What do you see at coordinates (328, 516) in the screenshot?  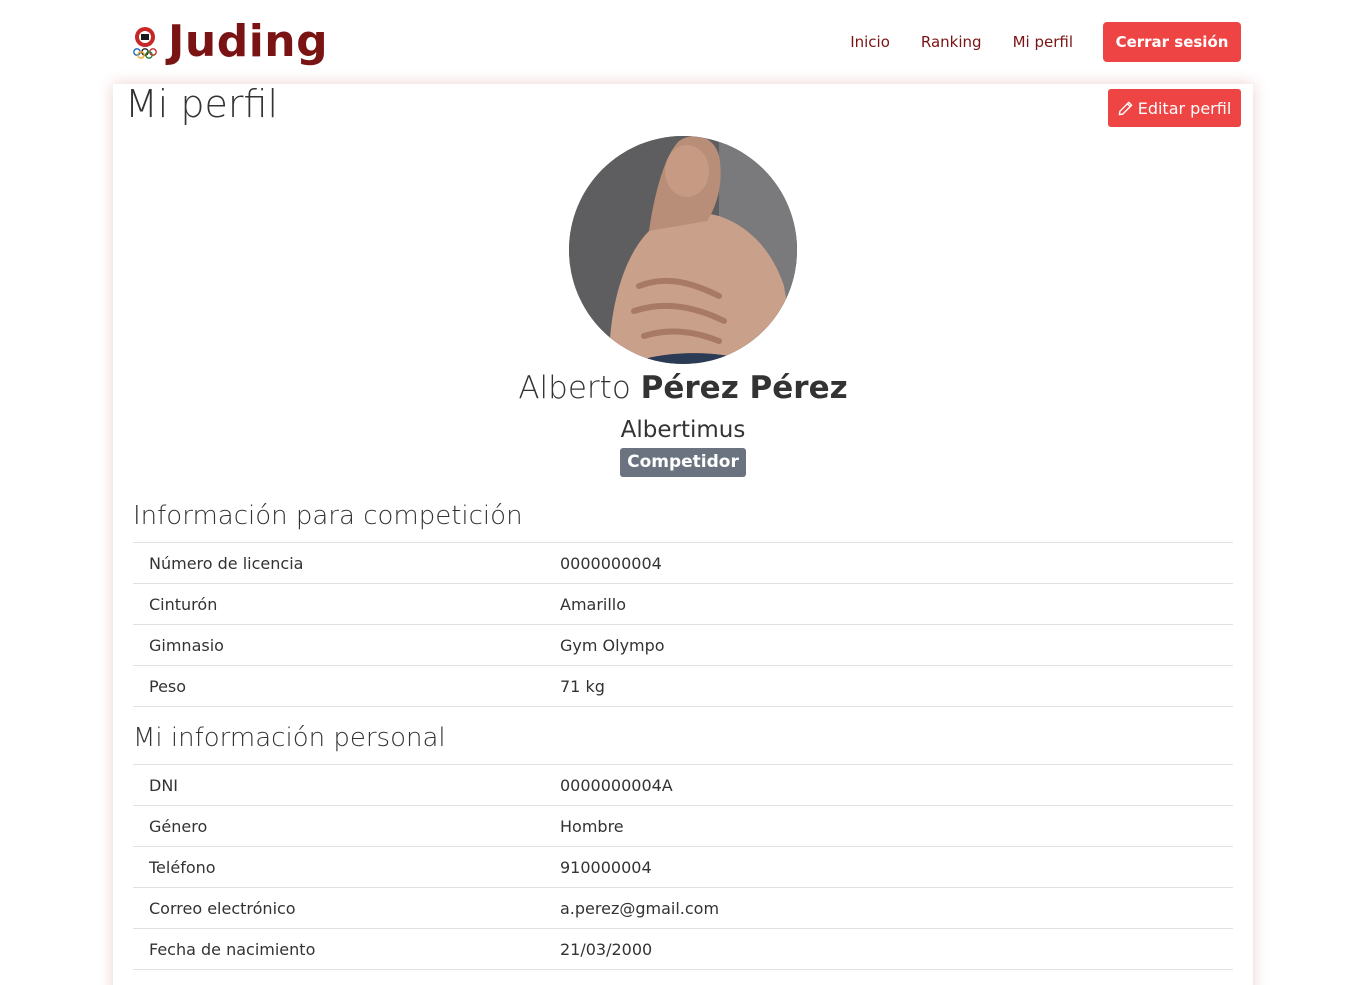 I see `competition-section-title: Información para competición` at bounding box center [328, 516].